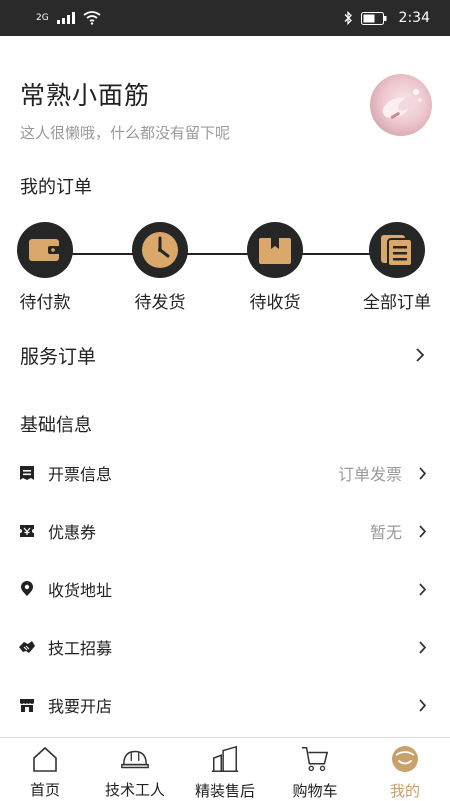 The height and width of the screenshot is (801, 450). I want to click on status-bar: 2G 2:34, so click(225, 18).